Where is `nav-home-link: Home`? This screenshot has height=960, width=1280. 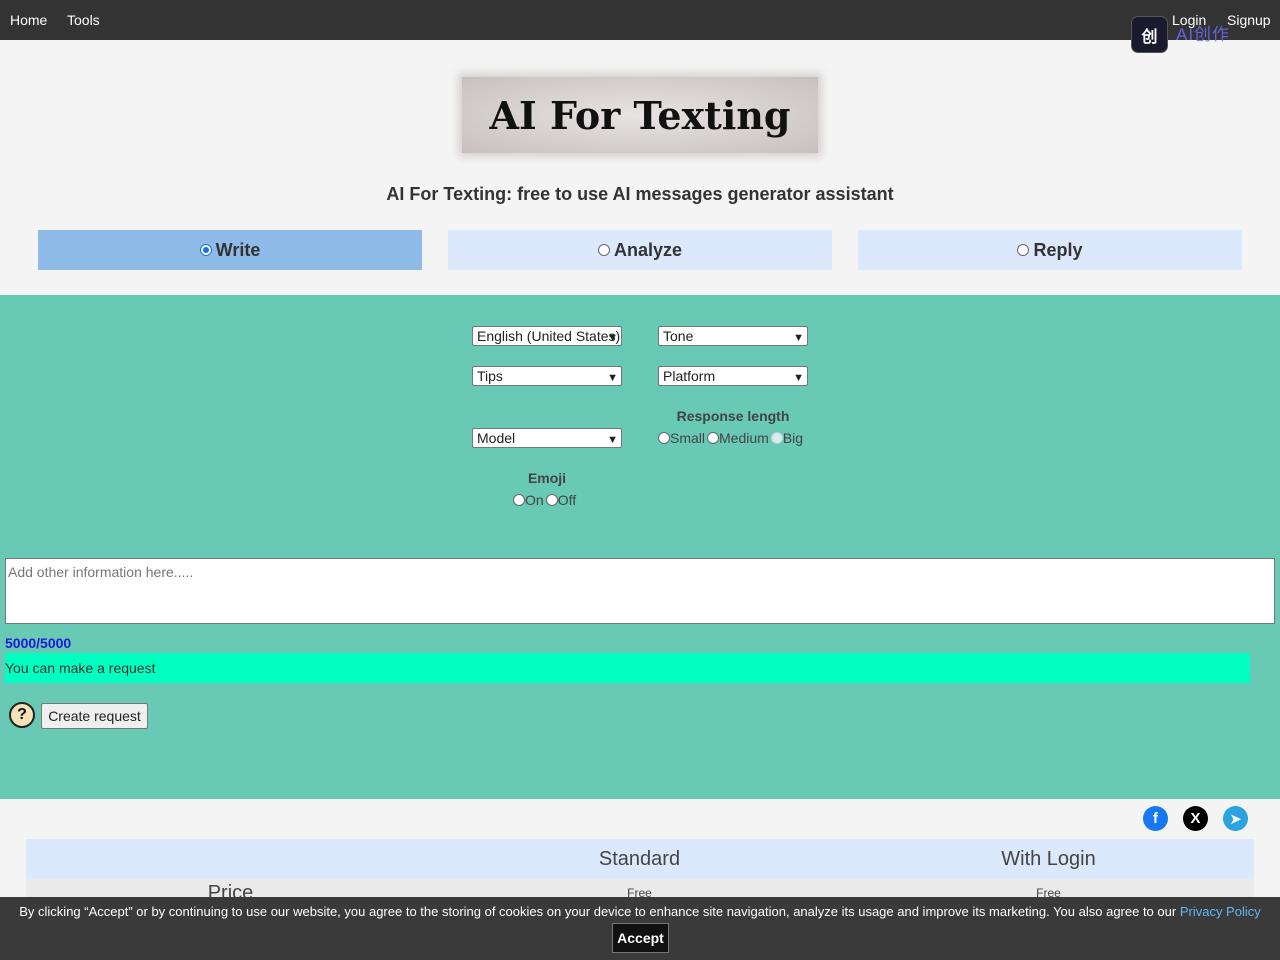
nav-home-link: Home is located at coordinates (28, 20).